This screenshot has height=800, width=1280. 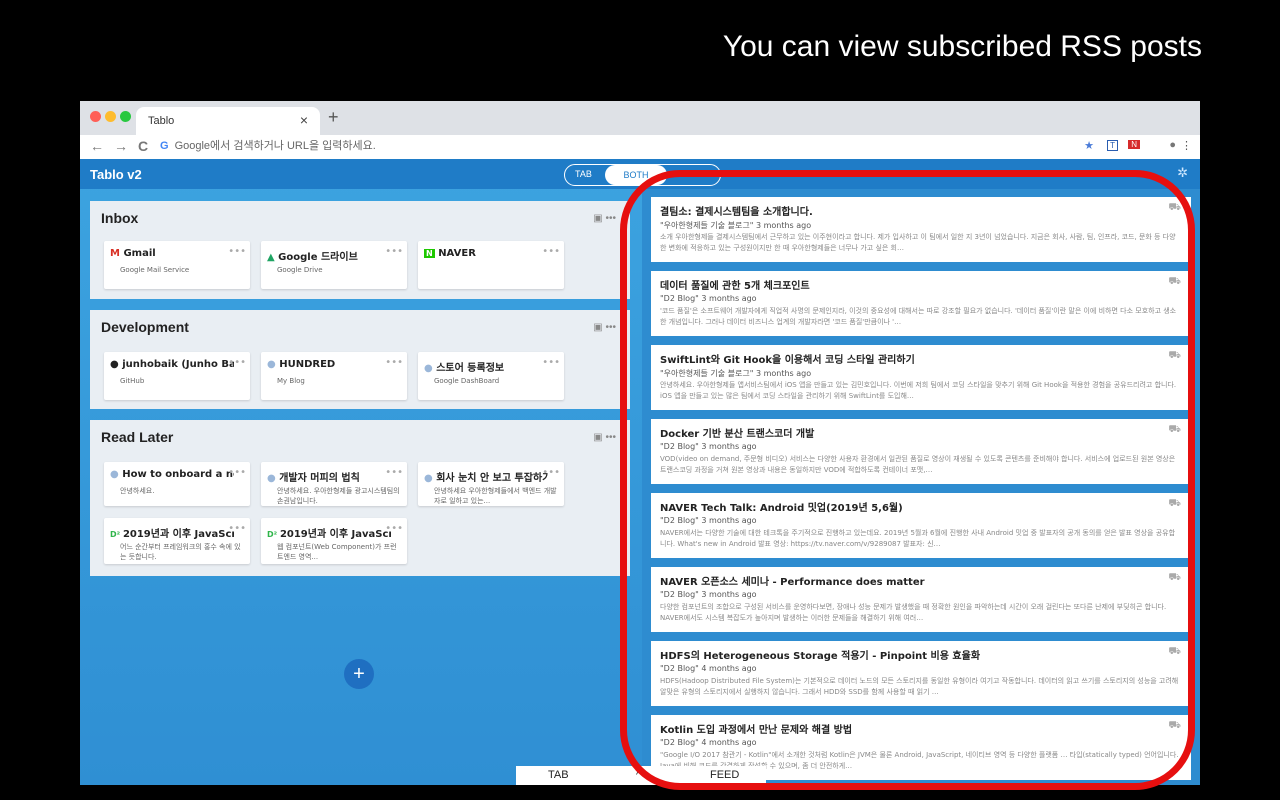 I want to click on address-placeholder: Google에서 검색하거나 URL을 입력하세요., so click(x=275, y=146).